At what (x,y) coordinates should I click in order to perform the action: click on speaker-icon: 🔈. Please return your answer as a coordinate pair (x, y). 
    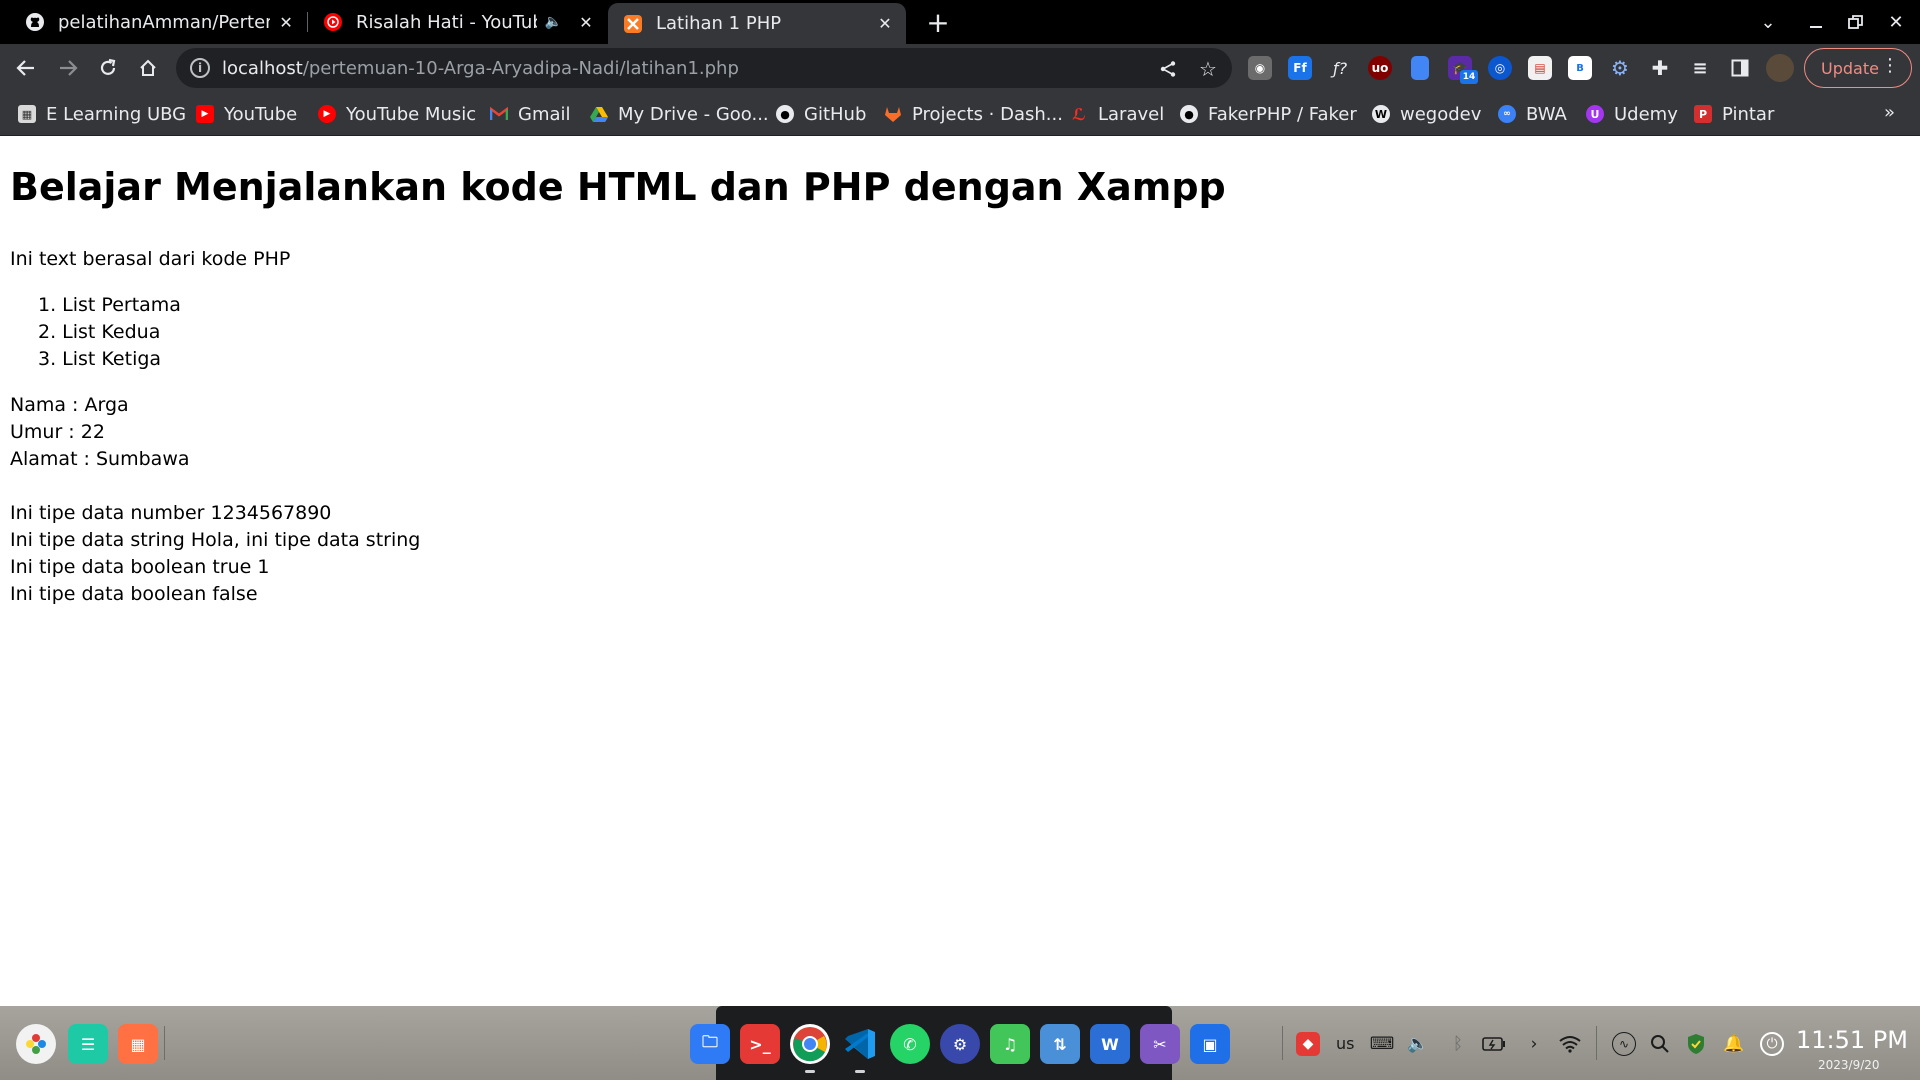
    Looking at the image, I should click on (553, 22).